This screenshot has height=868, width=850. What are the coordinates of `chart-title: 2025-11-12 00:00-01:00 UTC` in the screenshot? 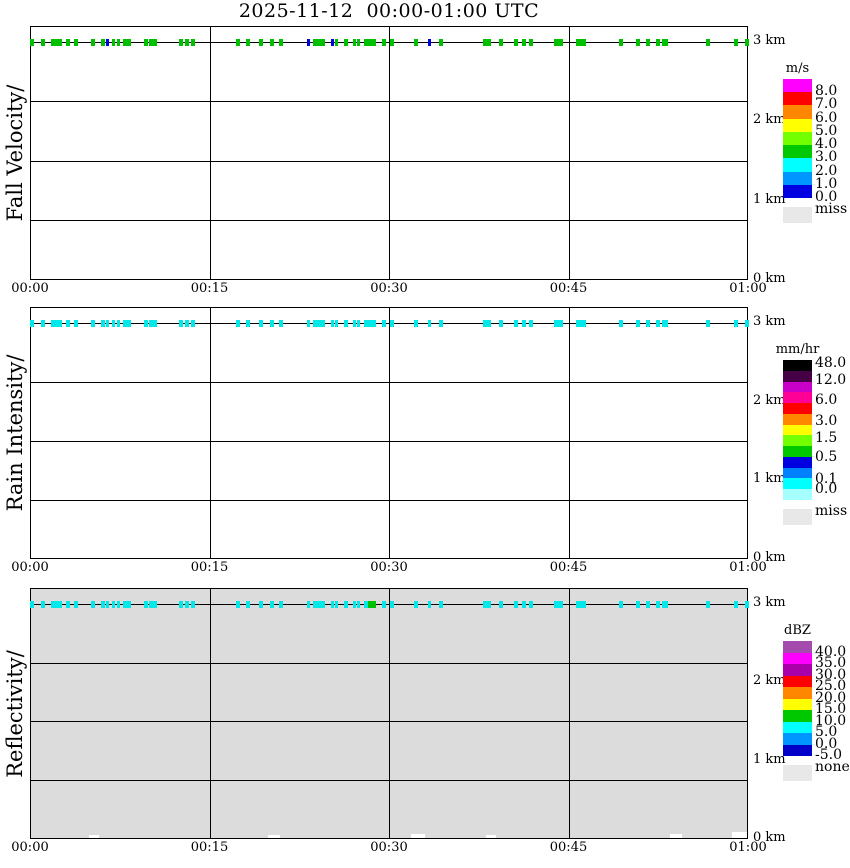 It's located at (389, 11).